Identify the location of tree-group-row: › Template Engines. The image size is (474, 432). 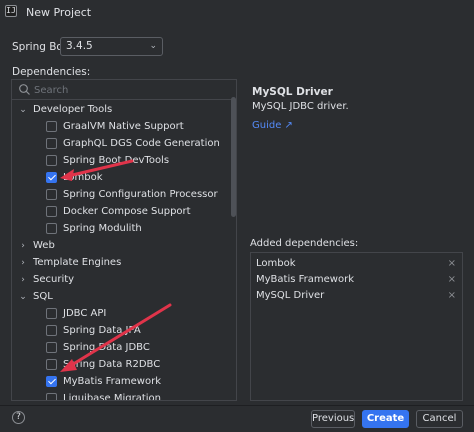
(121, 262).